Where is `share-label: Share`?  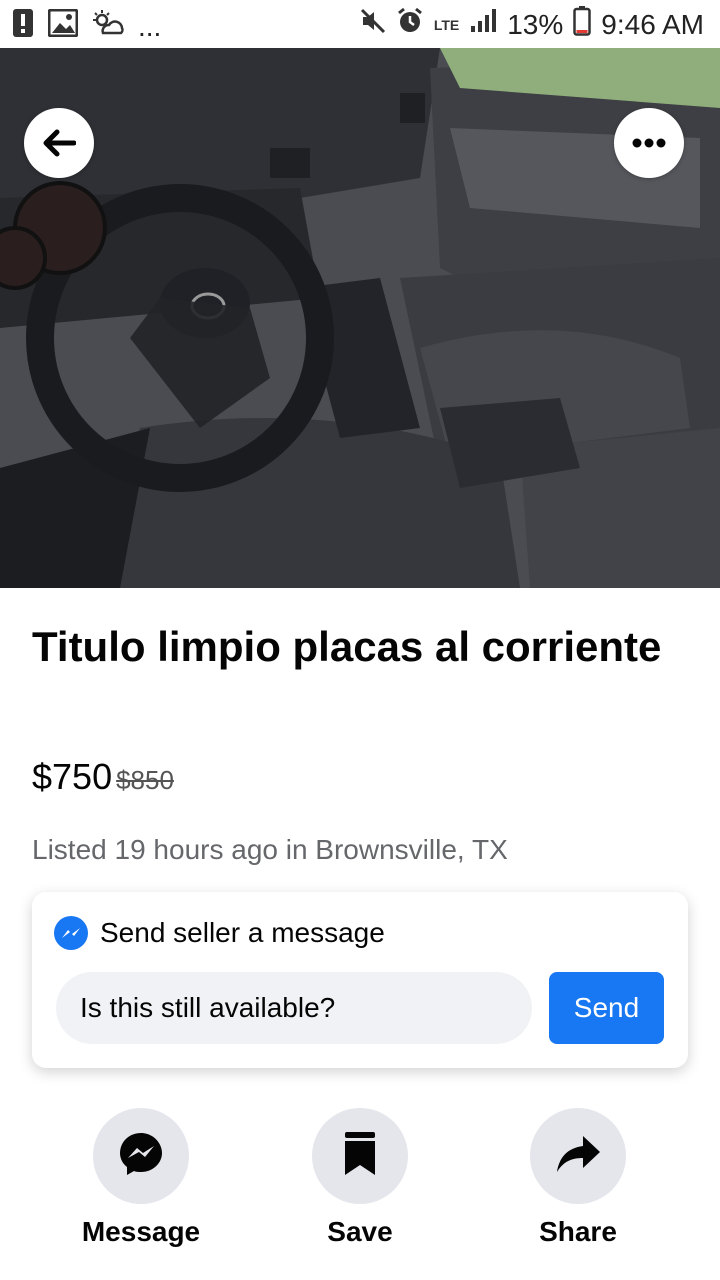
share-label: Share is located at coordinates (578, 1231).